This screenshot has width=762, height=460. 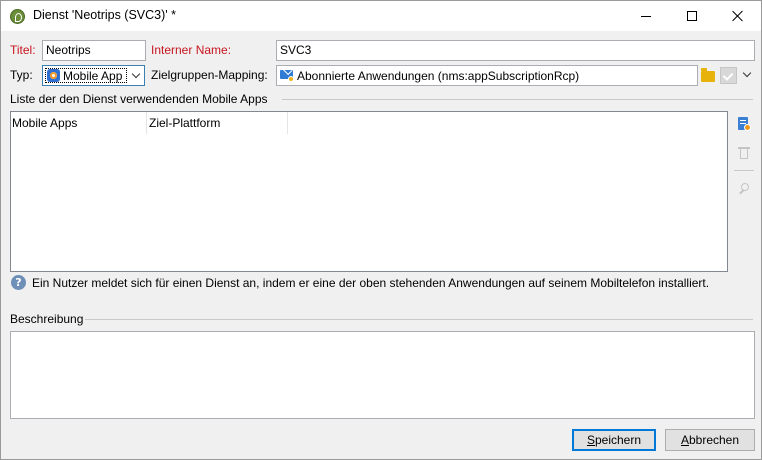 I want to click on title-bar: Dienst 'Neotrips (SVC3)' *, so click(x=381, y=16).